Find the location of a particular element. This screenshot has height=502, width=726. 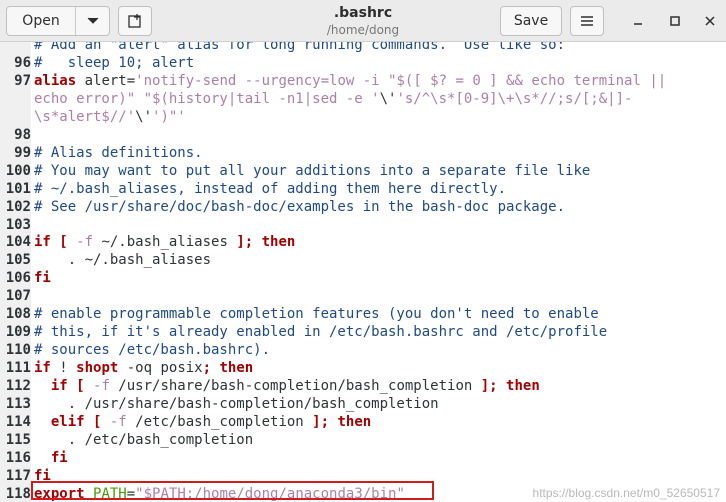

line-code: # sources /etc/bash.bashrc). is located at coordinates (152, 350).